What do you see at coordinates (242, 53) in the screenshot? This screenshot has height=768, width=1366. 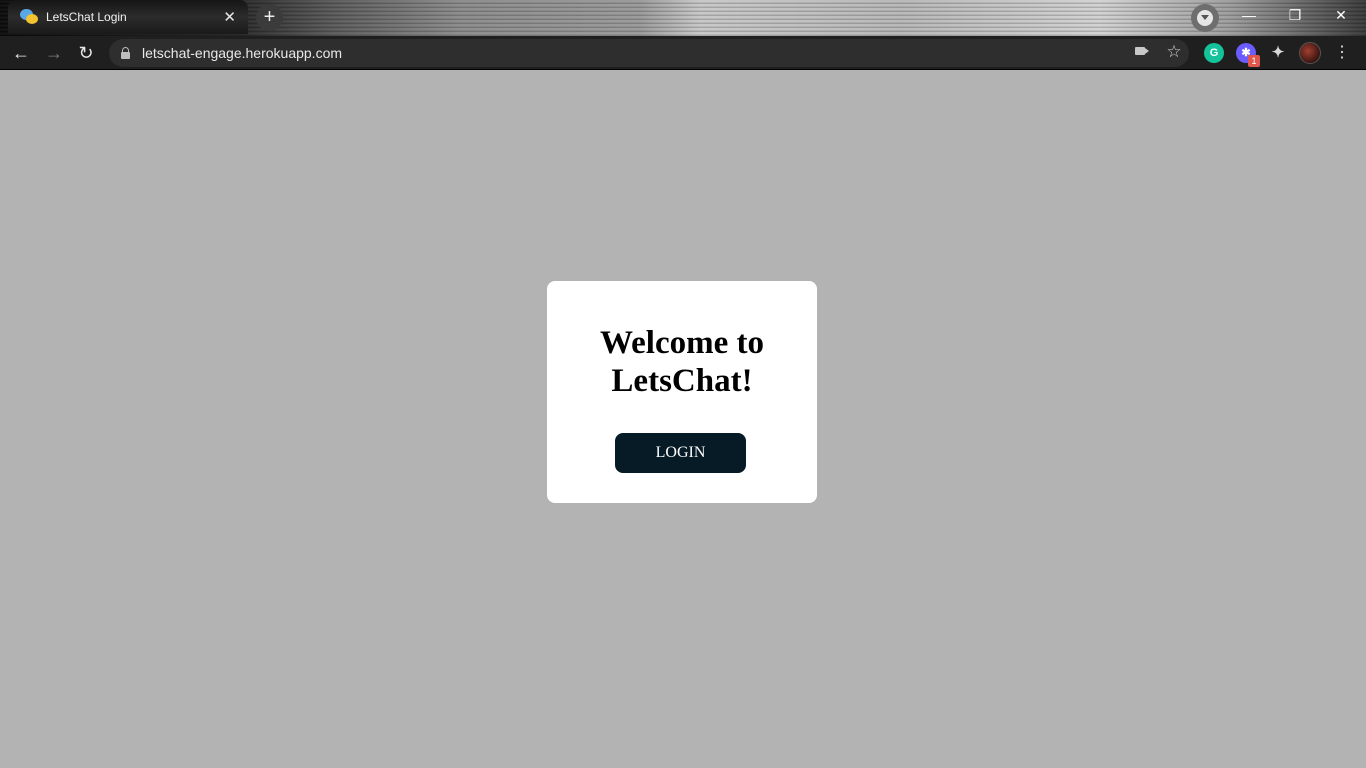 I see `url-text: letschat-engage.herokuapp.com` at bounding box center [242, 53].